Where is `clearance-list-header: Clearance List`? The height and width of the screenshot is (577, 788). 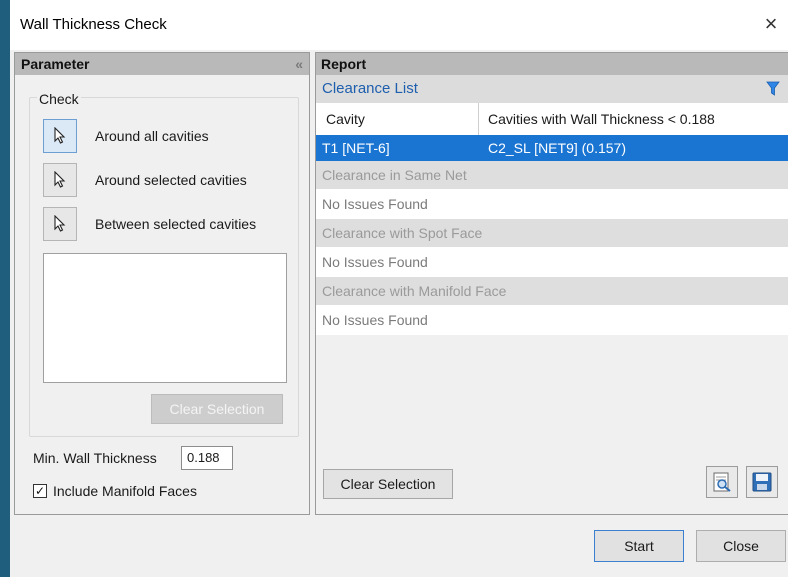
clearance-list-header: Clearance List is located at coordinates (552, 89).